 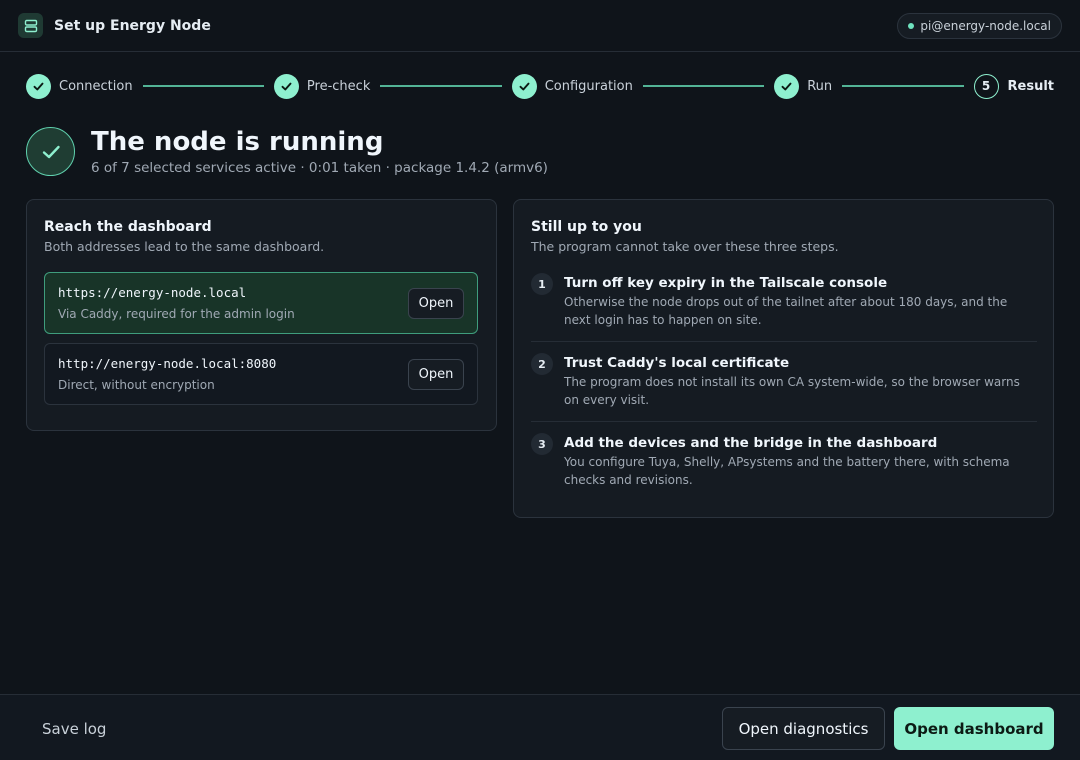 What do you see at coordinates (911, 25) in the screenshot?
I see `status-dot-icon` at bounding box center [911, 25].